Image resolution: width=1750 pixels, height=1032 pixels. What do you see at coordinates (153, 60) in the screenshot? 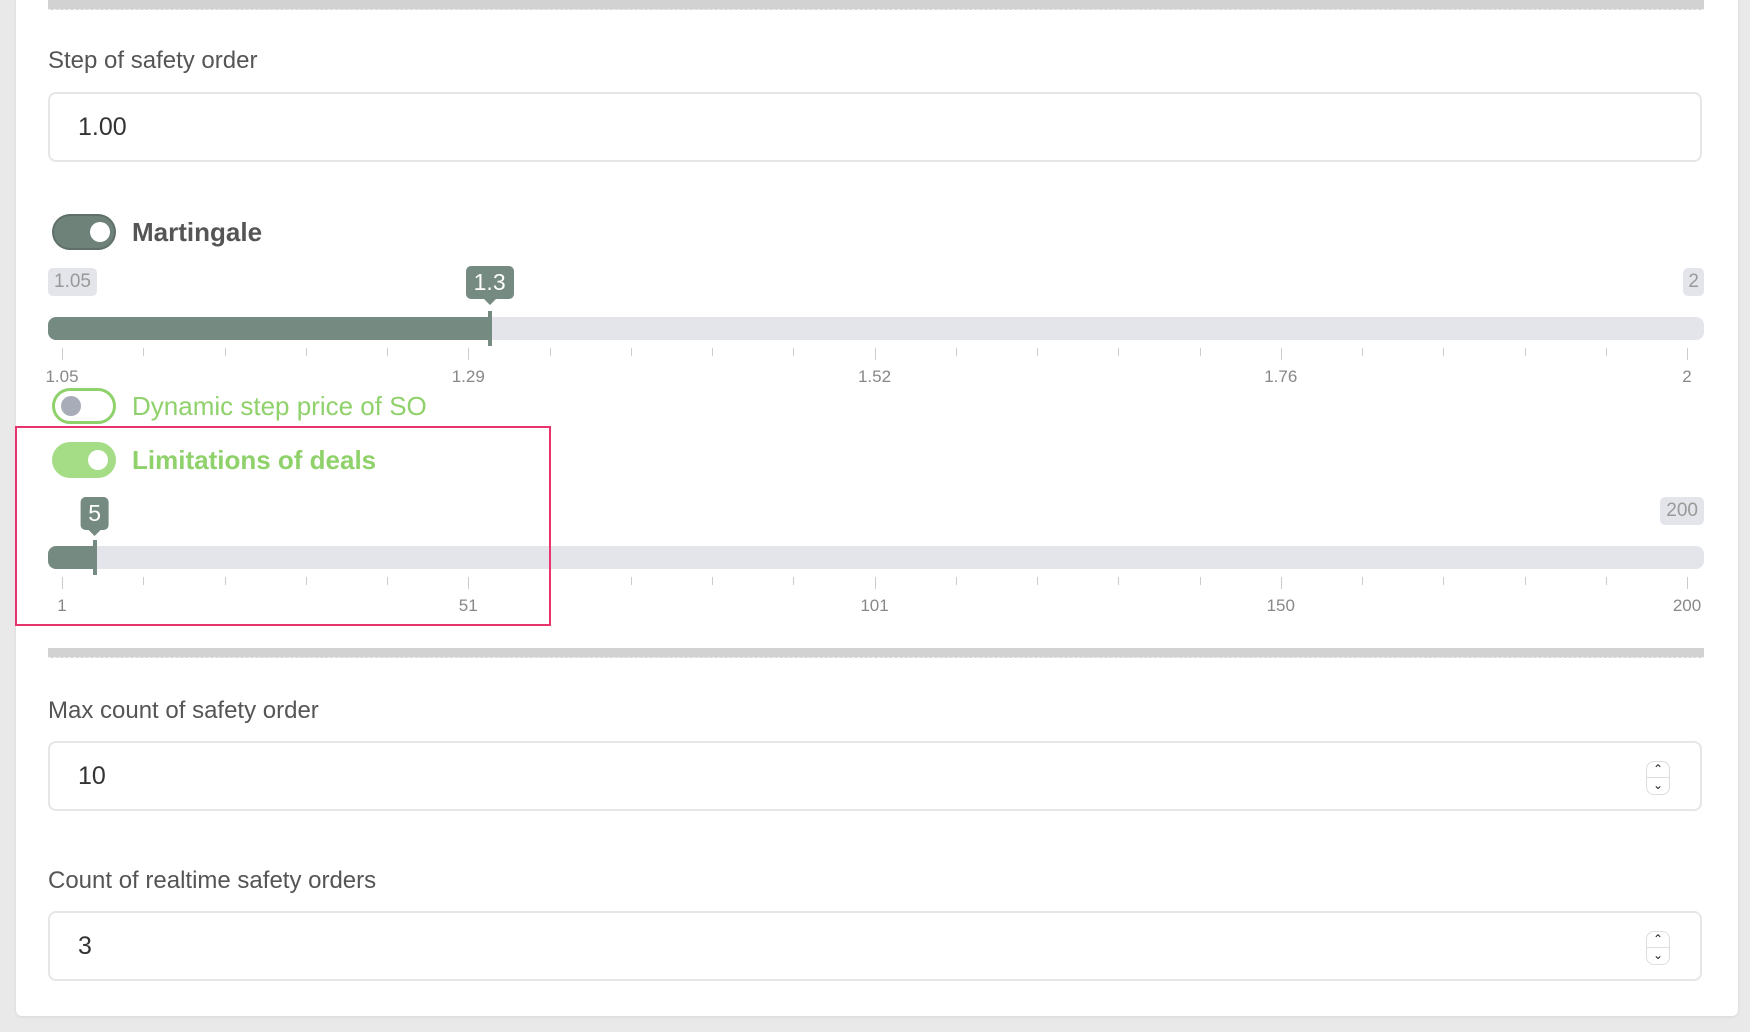
I see `step-of-safety-order-label: Step of safety order` at bounding box center [153, 60].